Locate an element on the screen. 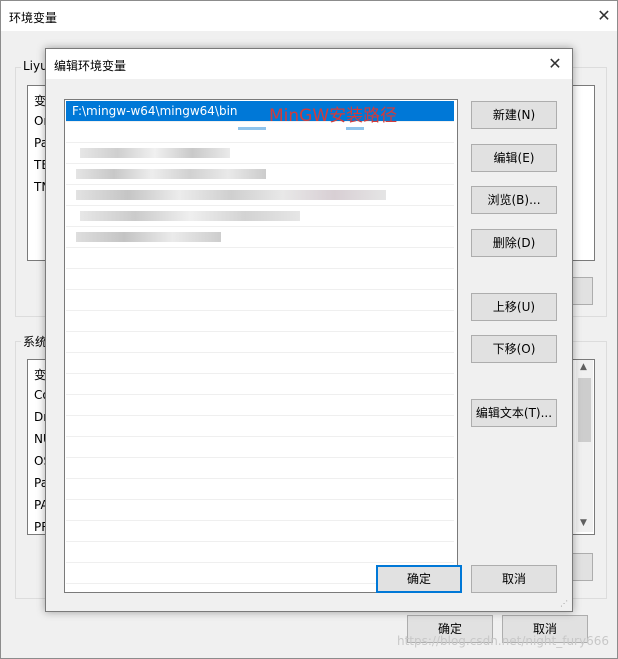 The height and width of the screenshot is (659, 618). edit-button: 编辑(E) is located at coordinates (514, 158).